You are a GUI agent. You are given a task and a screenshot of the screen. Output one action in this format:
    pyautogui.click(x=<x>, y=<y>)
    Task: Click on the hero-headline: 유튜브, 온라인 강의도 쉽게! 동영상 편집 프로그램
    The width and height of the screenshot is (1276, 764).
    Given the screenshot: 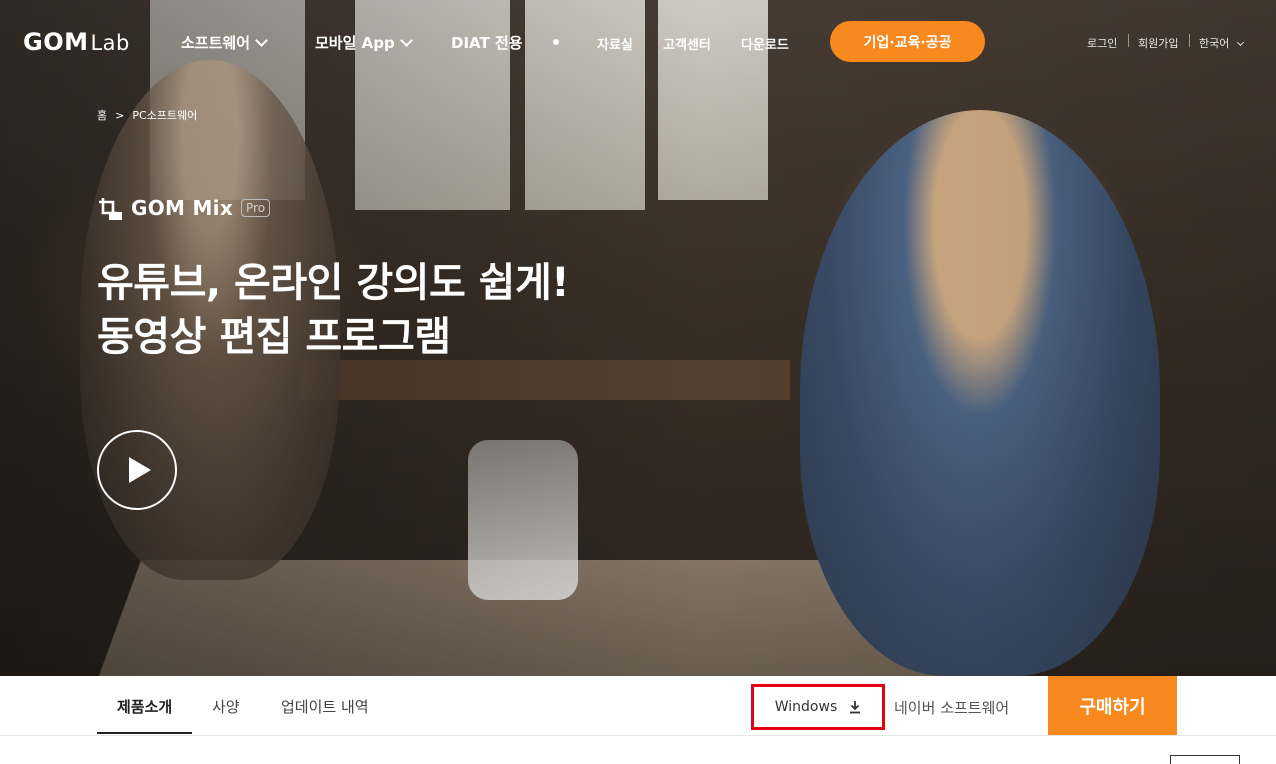 What is the action you would take?
    pyautogui.click(x=333, y=310)
    